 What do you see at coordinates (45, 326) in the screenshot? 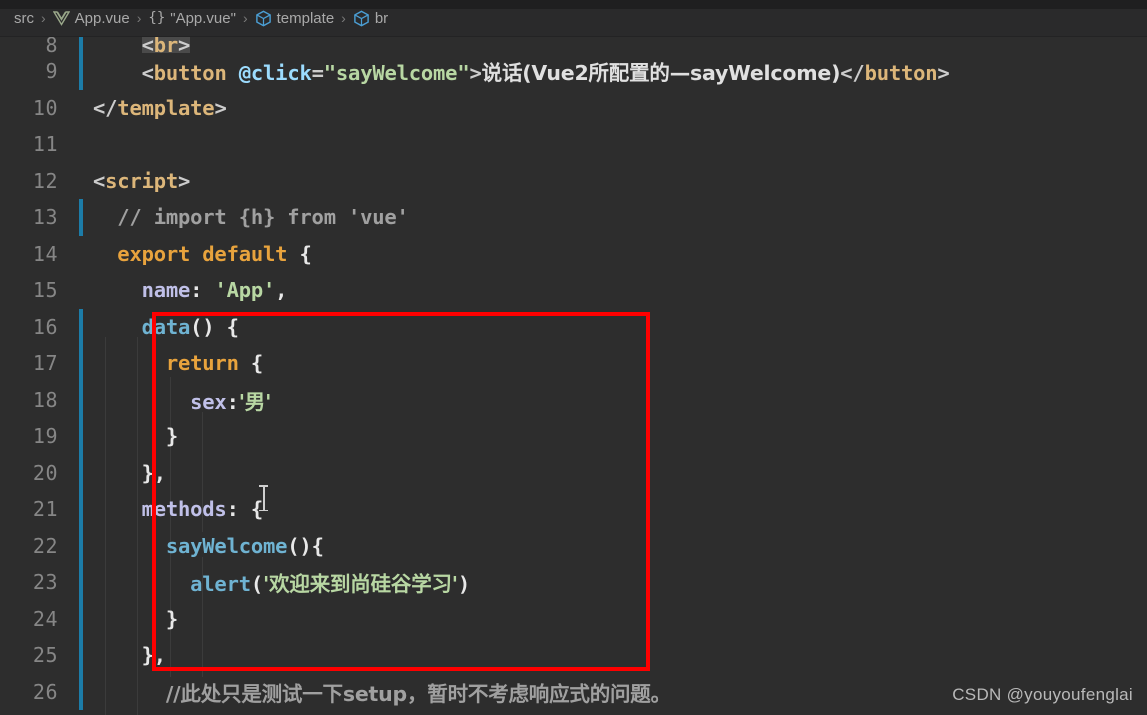
I see `line-number: 16` at bounding box center [45, 326].